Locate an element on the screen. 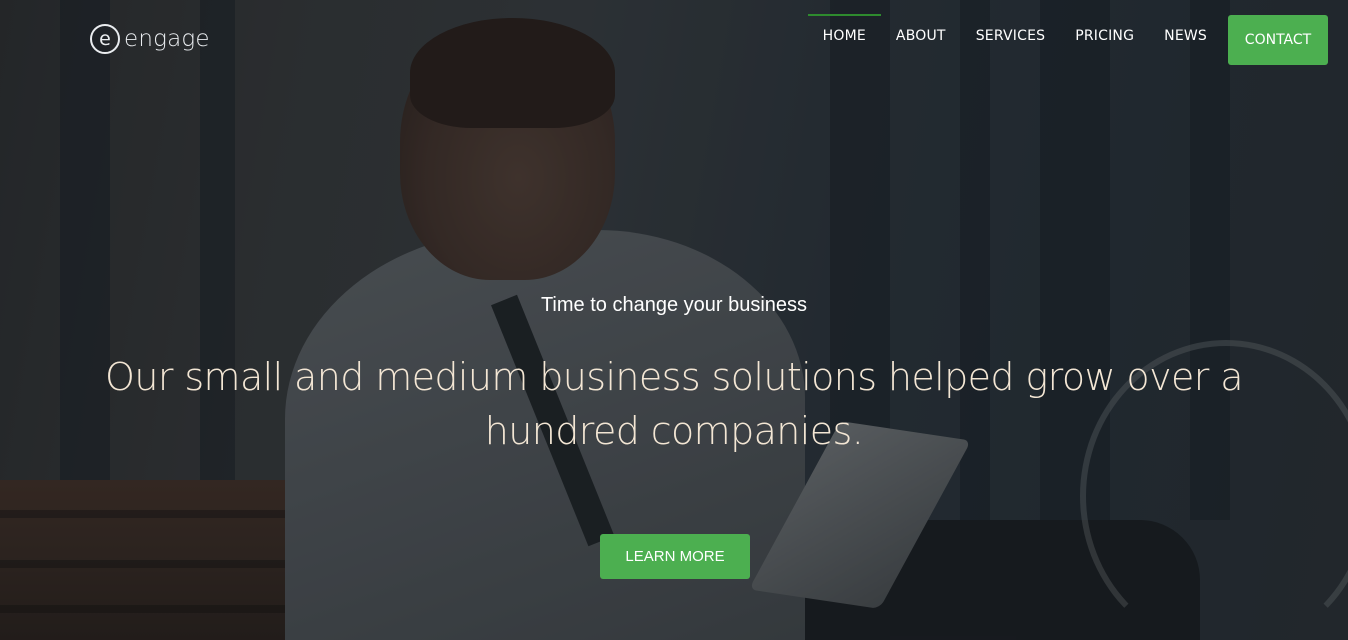  circle-e-logo-icon: e is located at coordinates (105, 39).